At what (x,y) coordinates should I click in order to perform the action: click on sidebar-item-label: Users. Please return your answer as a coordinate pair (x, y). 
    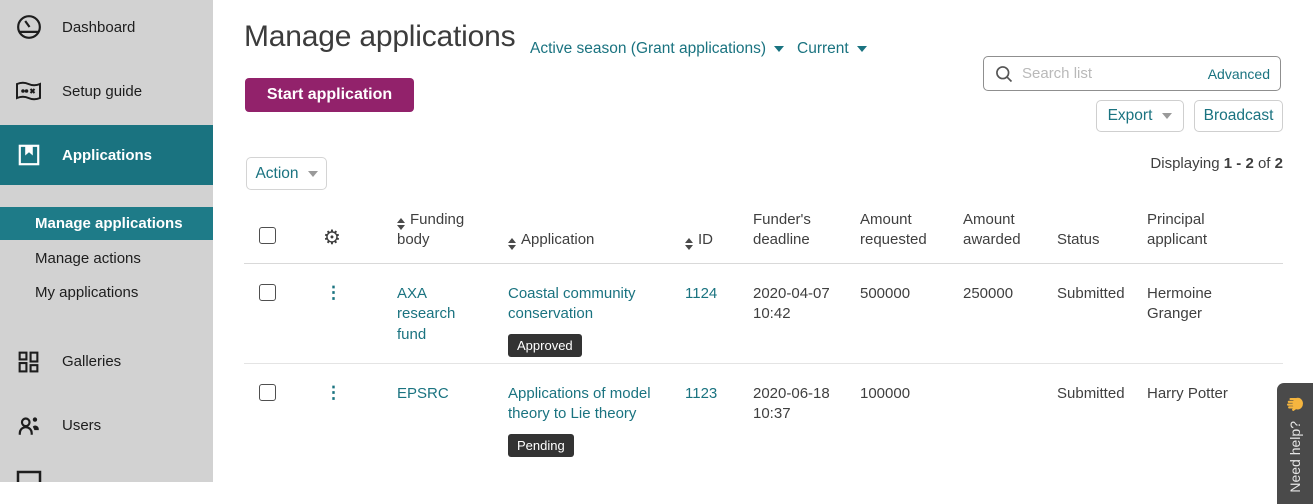
    Looking at the image, I should click on (82, 425).